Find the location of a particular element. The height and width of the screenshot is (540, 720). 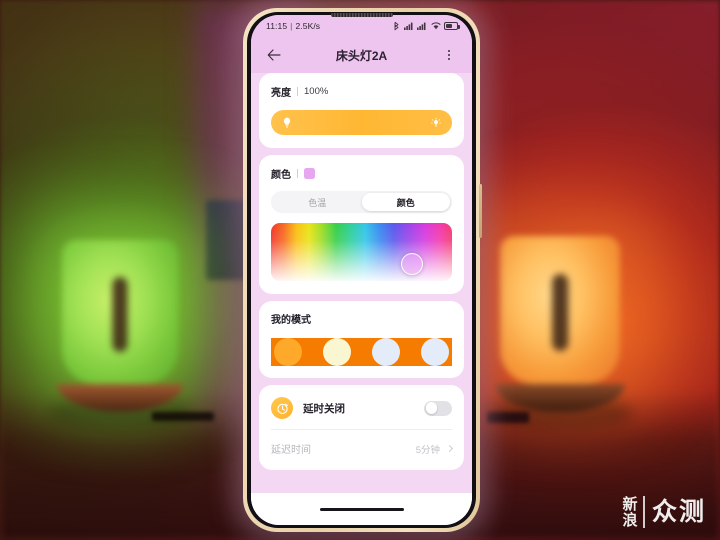

delay-time-label: 延迟时间 is located at coordinates (291, 450).